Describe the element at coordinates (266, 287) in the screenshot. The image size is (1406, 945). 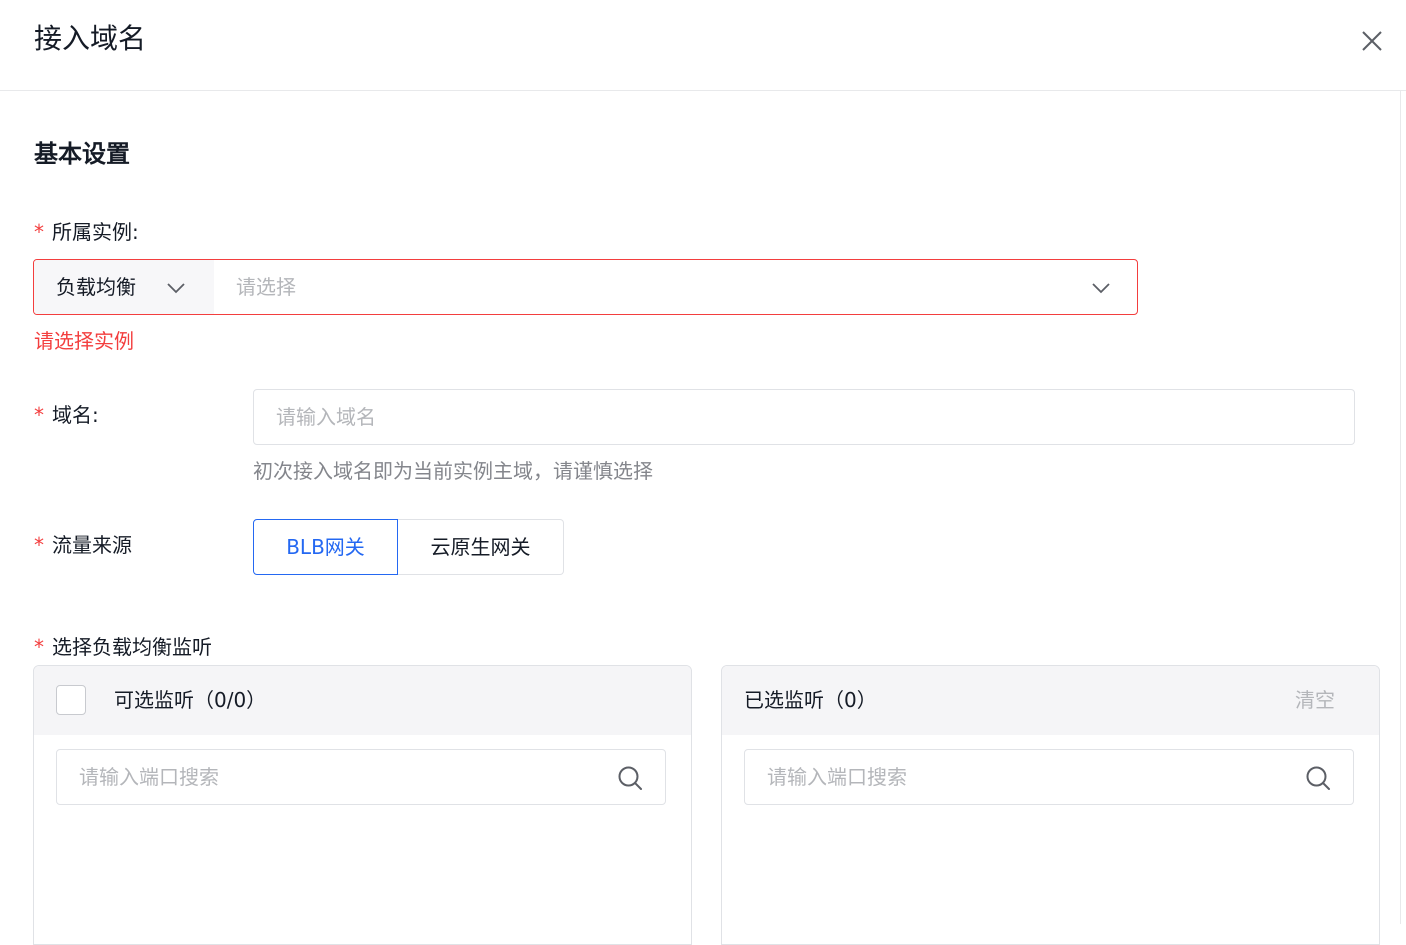
I see `instance-select-placeholder: 请选择` at that location.